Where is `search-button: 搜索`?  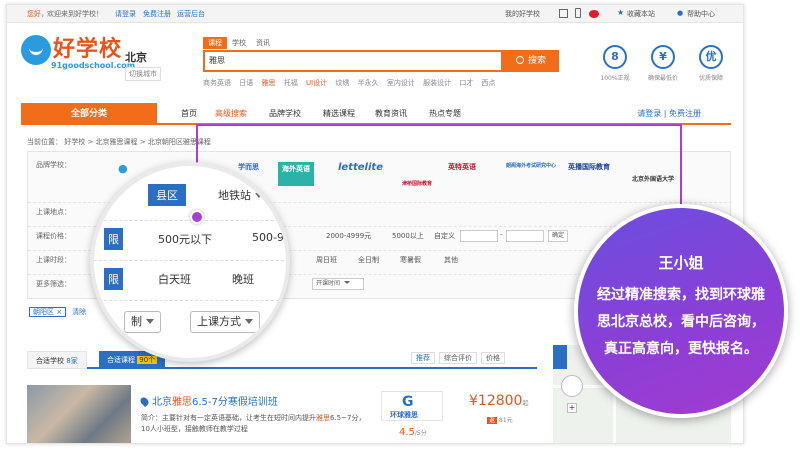
search-button: 搜索 is located at coordinates (531, 61).